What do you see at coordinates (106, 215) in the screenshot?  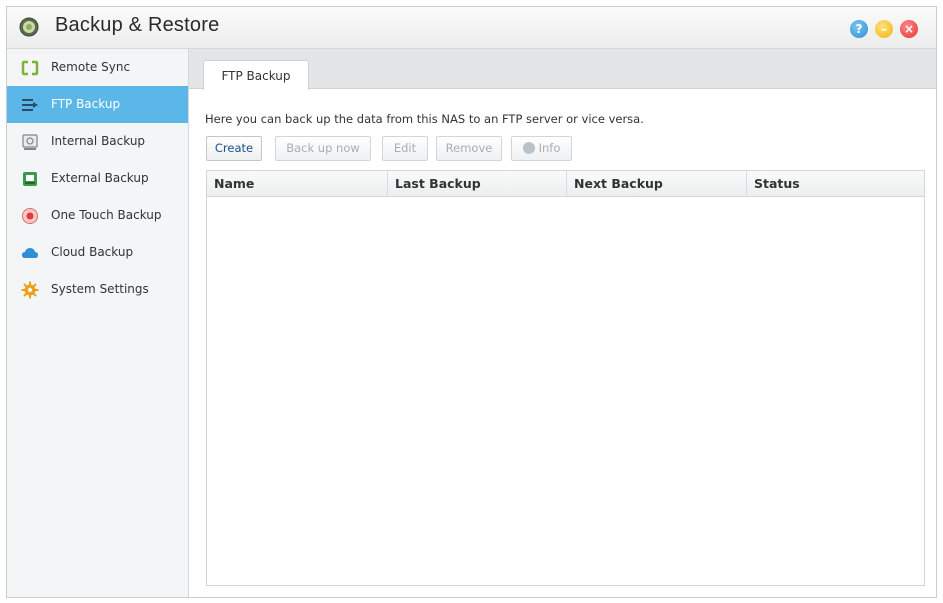 I see `sidebar-item-label: One Touch Backup` at bounding box center [106, 215].